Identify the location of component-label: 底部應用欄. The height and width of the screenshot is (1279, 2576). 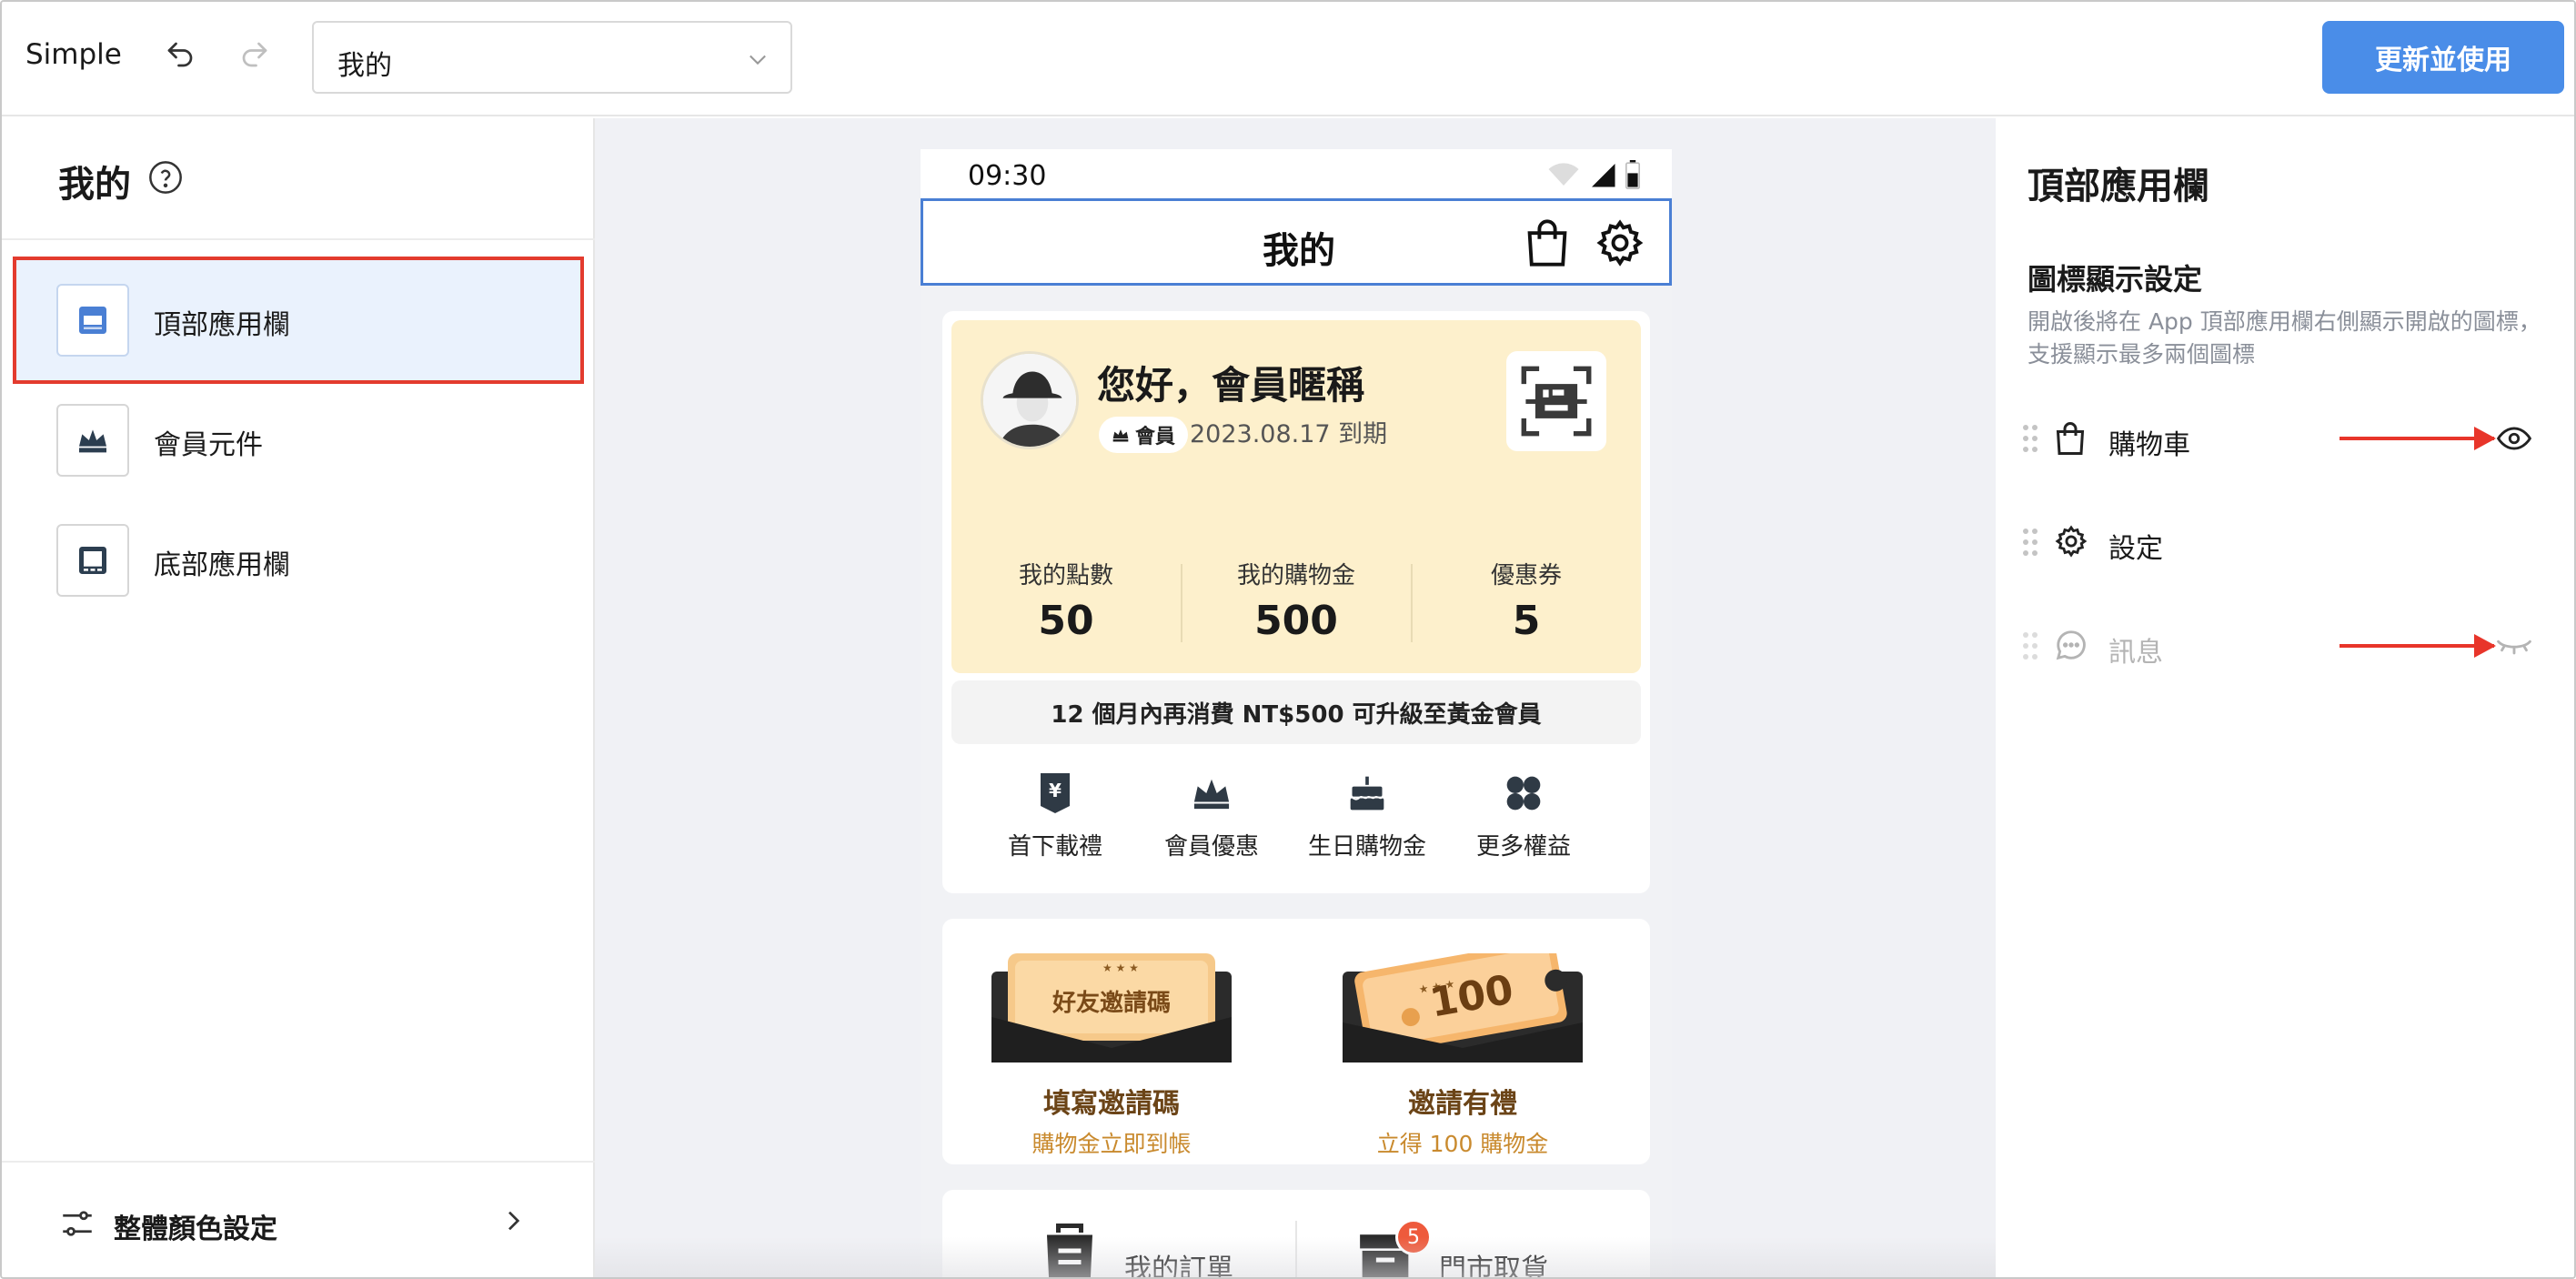
(222, 565).